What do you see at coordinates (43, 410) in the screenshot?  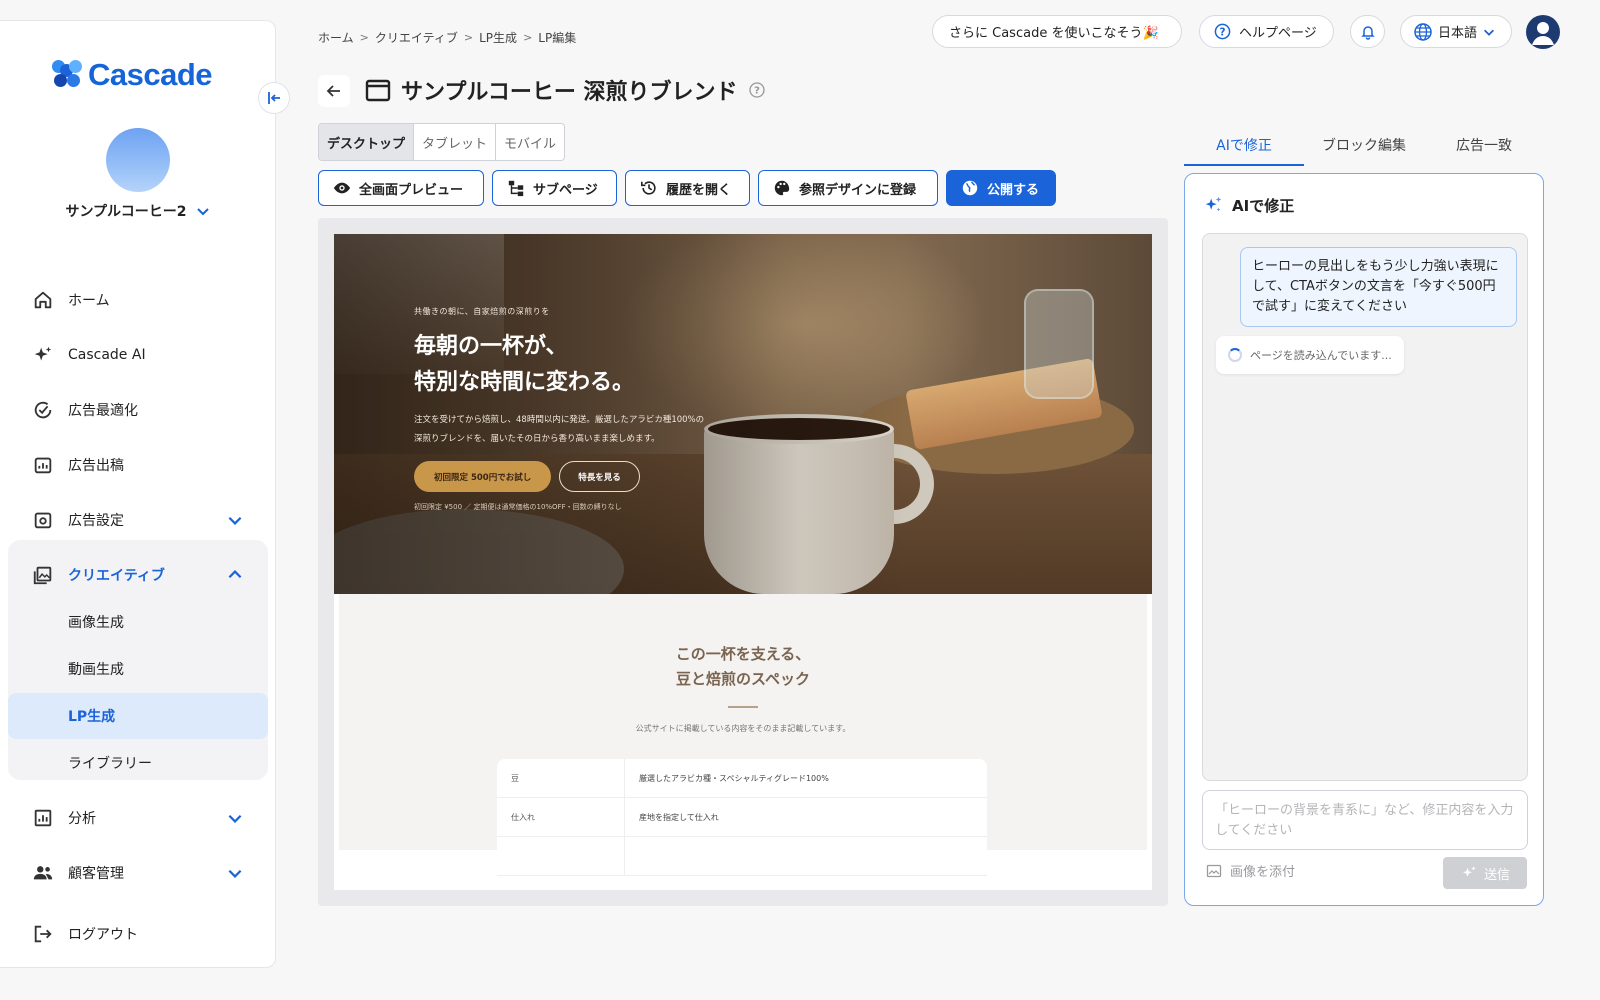 I see `optimize-icon` at bounding box center [43, 410].